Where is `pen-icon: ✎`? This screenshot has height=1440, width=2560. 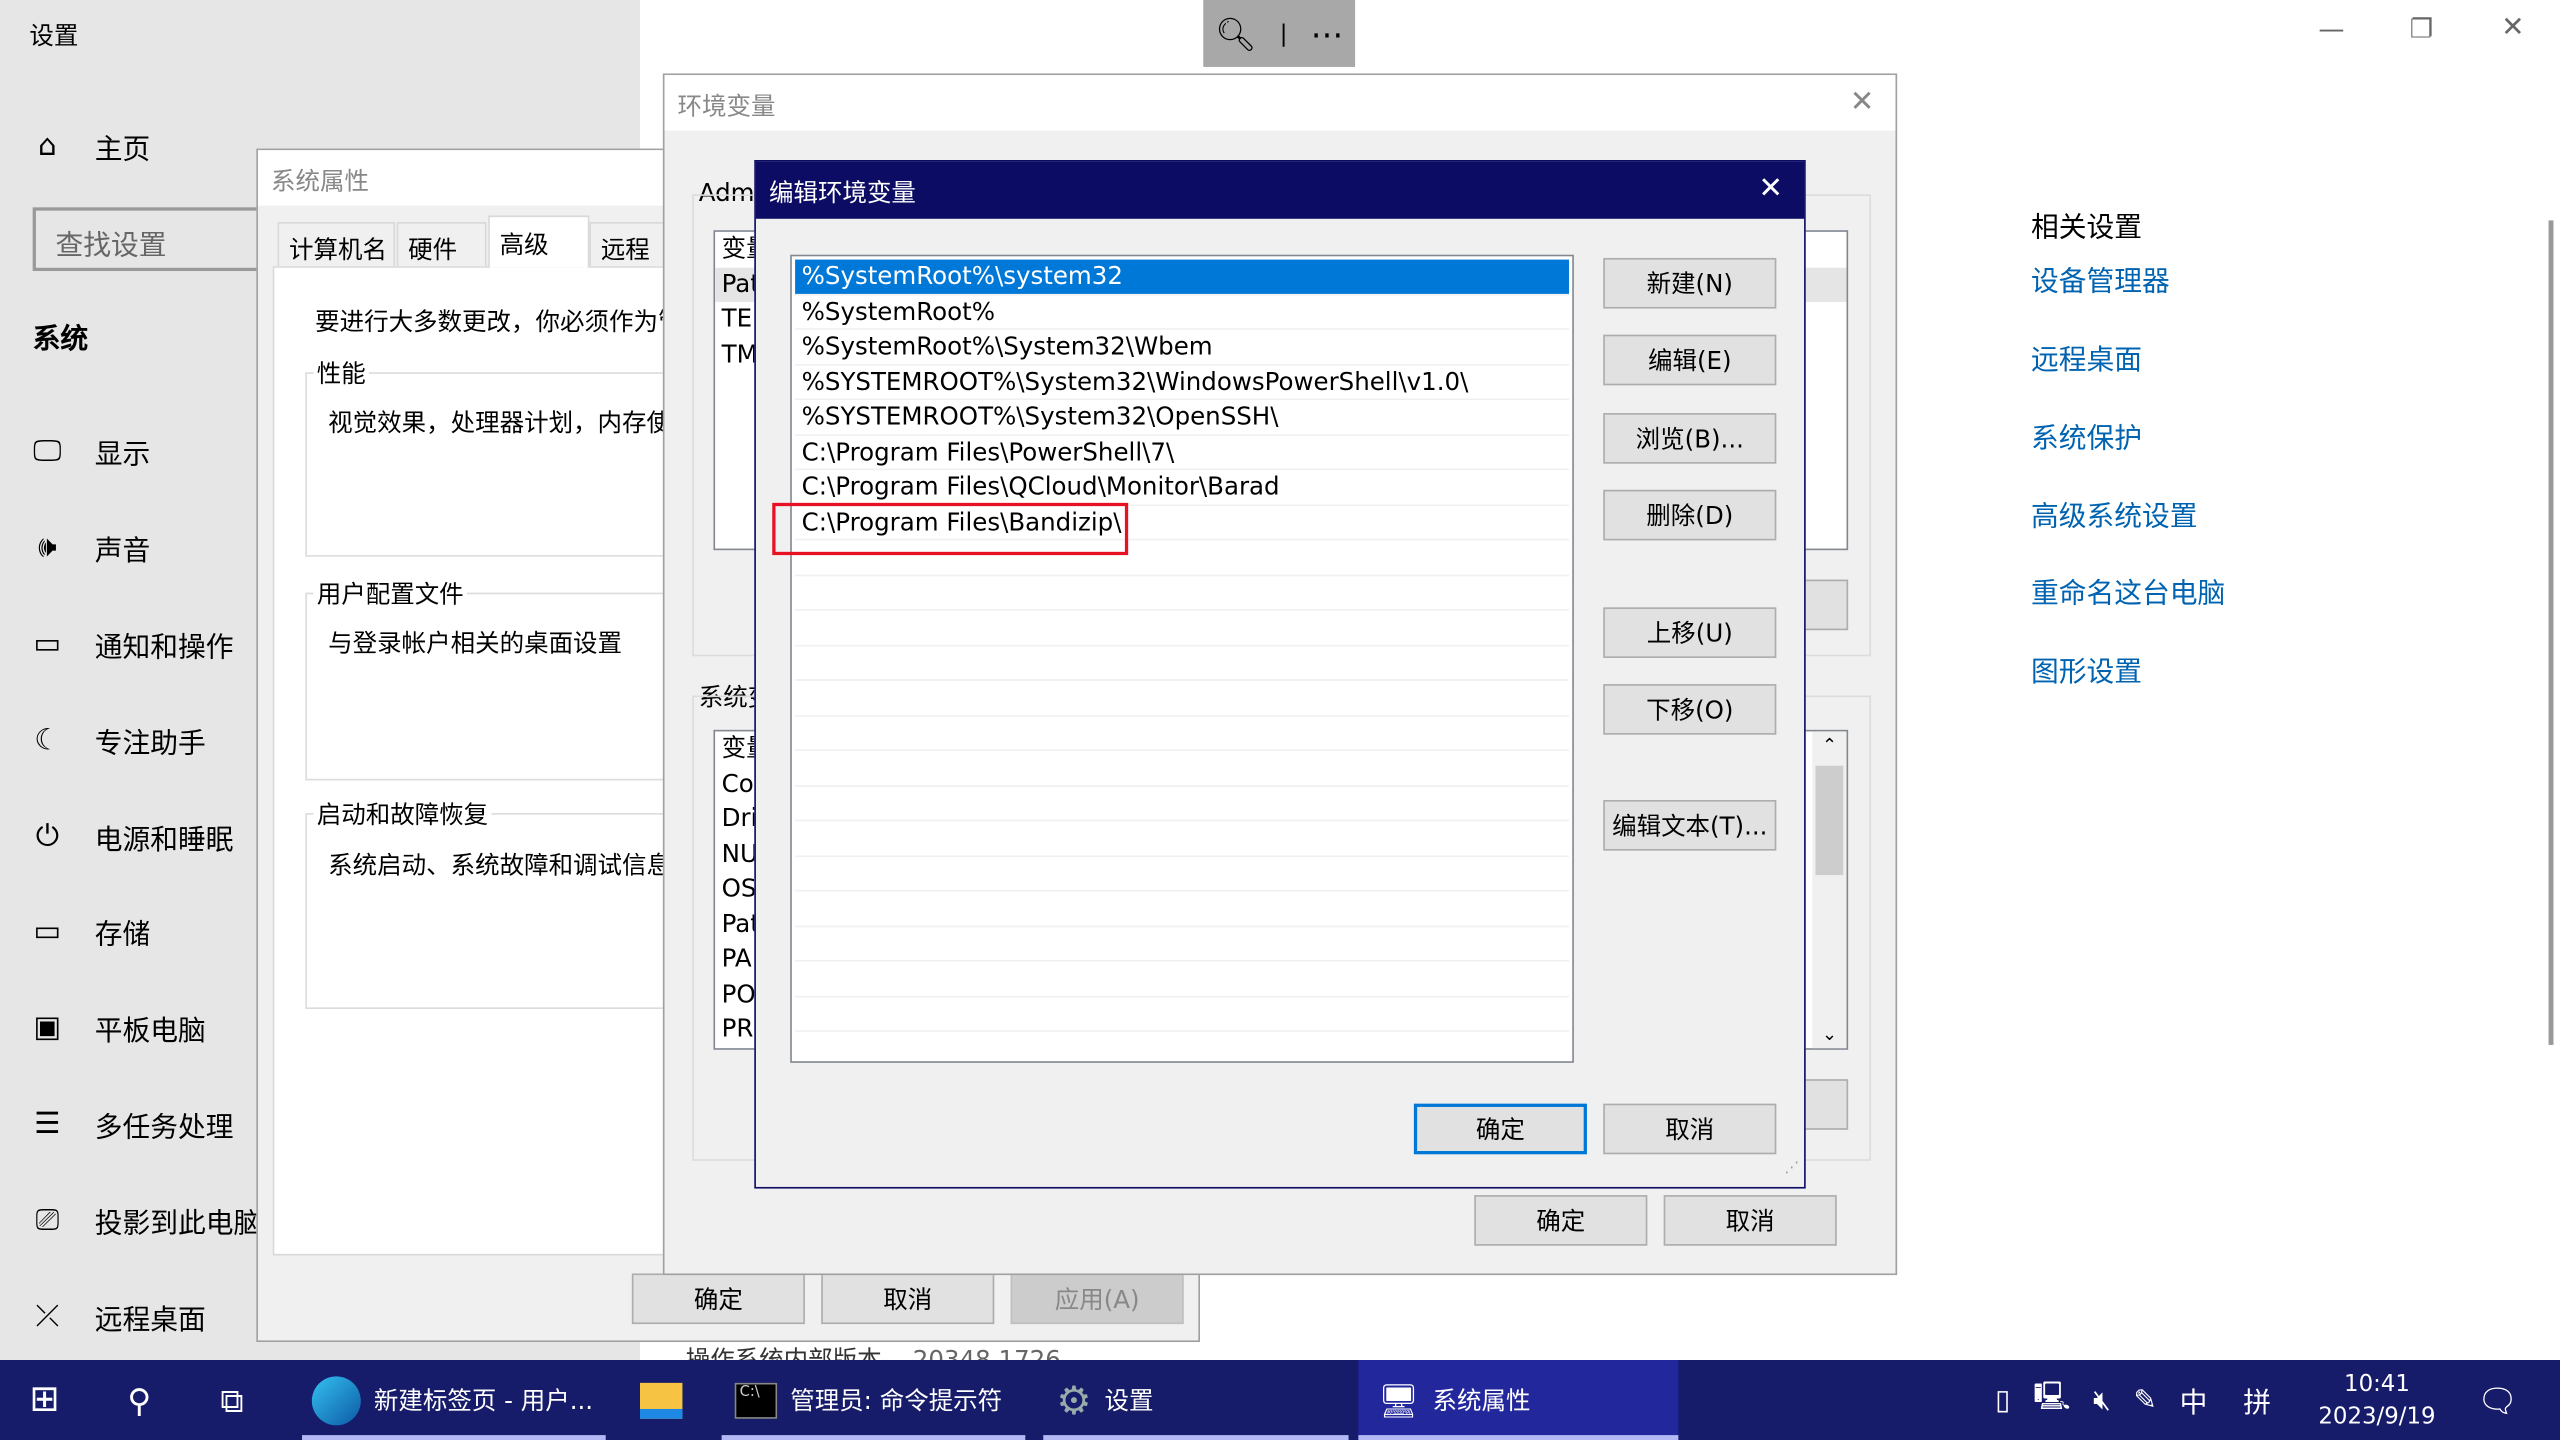 pen-icon: ✎ is located at coordinates (2144, 1400).